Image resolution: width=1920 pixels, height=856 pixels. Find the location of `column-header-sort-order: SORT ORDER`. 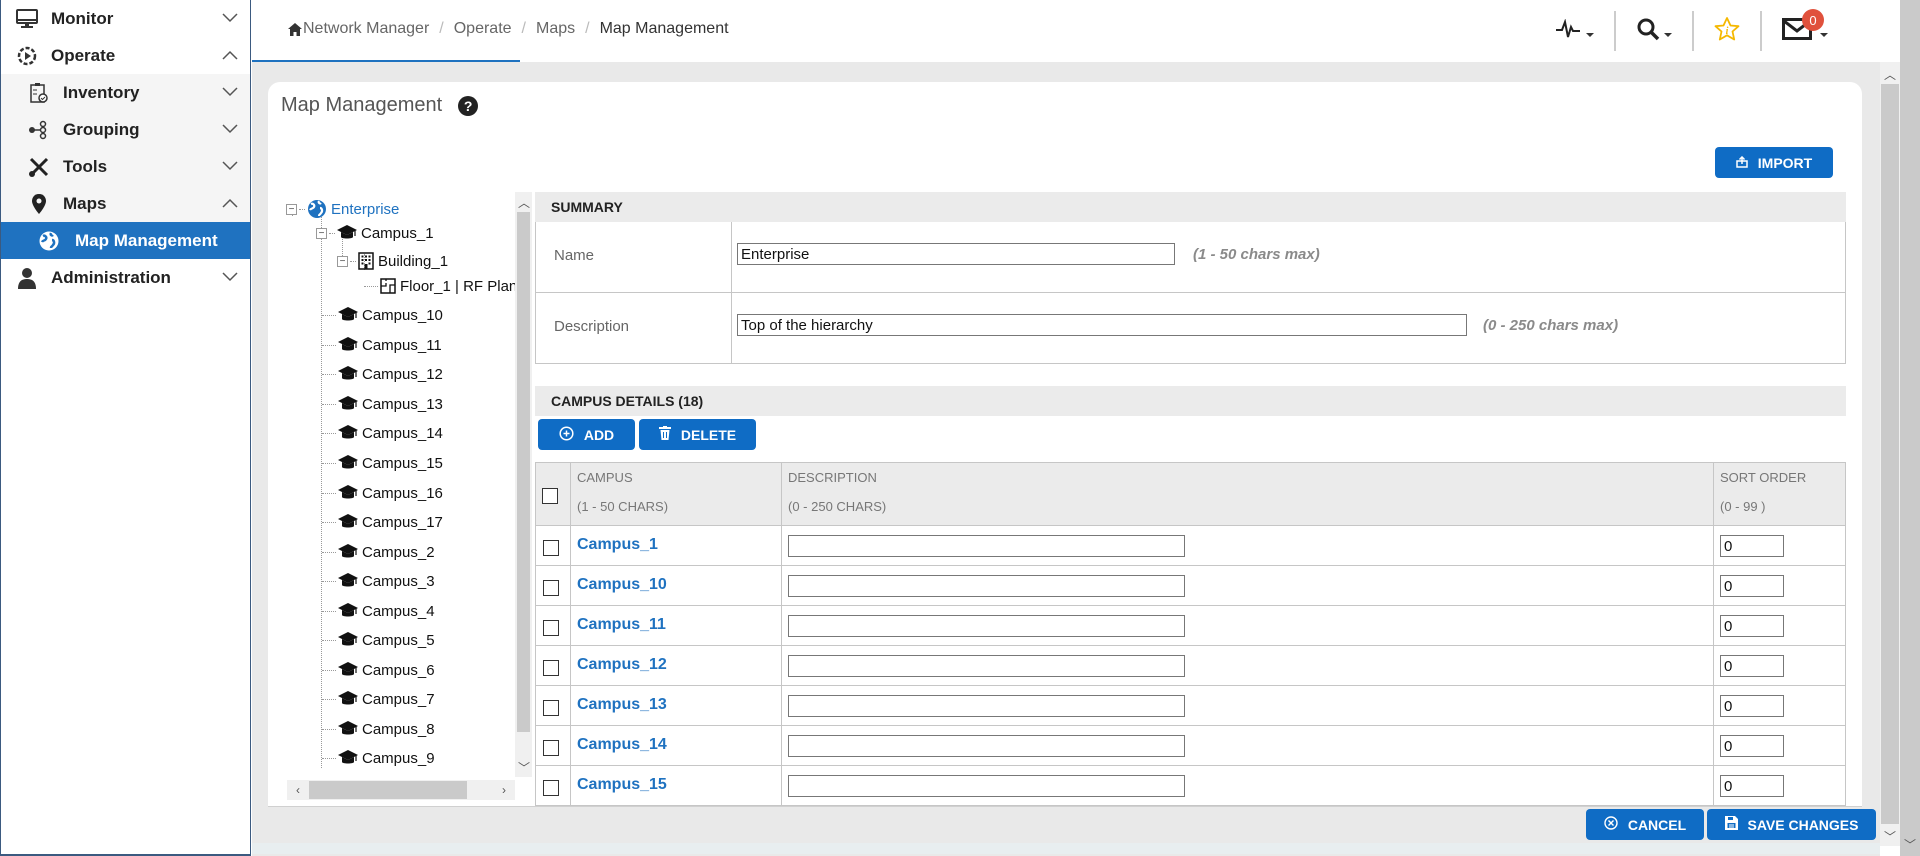

column-header-sort-order: SORT ORDER is located at coordinates (1763, 477).